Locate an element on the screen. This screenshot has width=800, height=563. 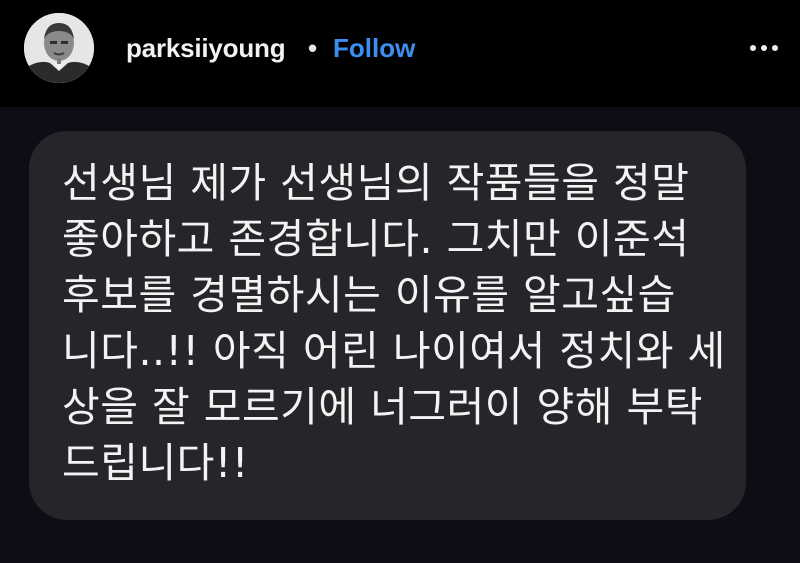
message-line: 후보를 경멸하시는 이유를 알고싶습 is located at coordinates (369, 295).